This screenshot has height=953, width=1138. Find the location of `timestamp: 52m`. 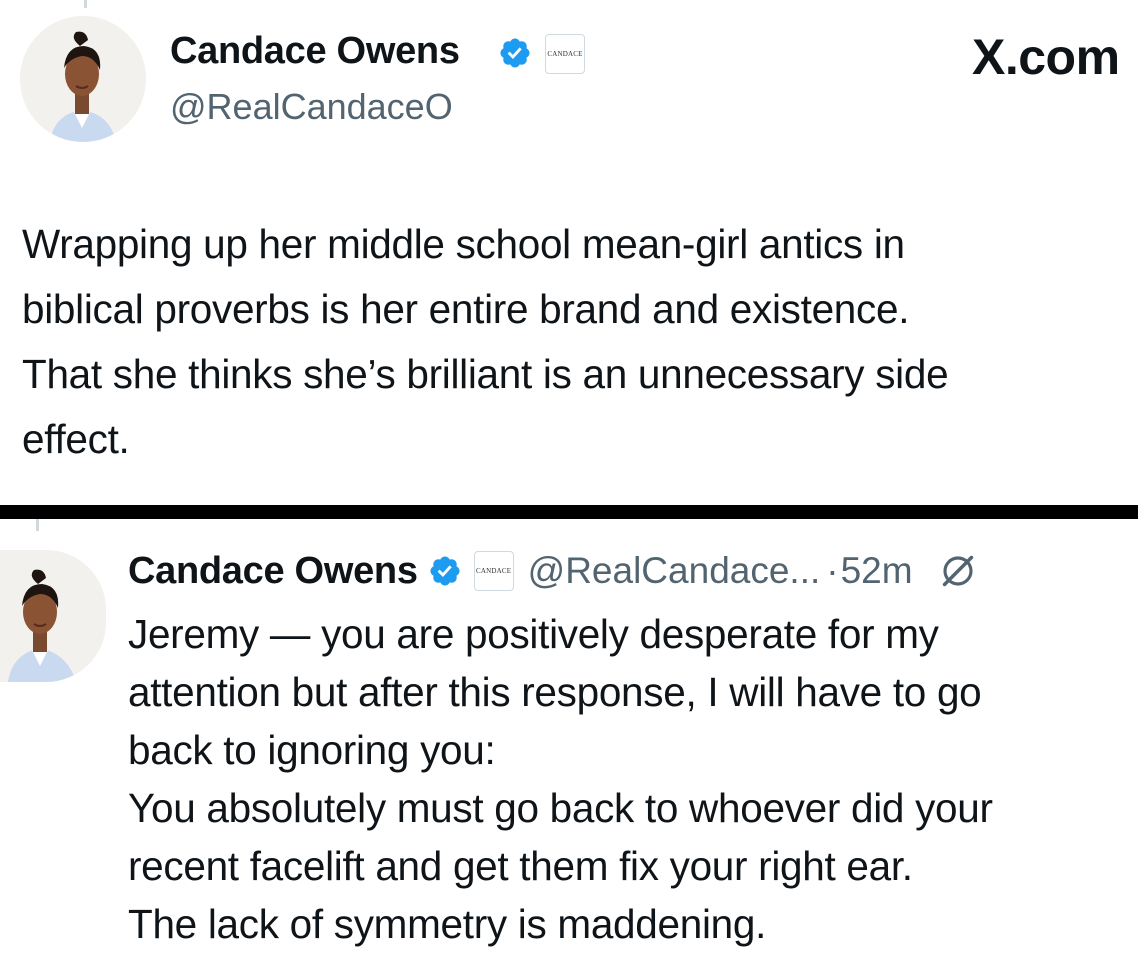

timestamp: 52m is located at coordinates (877, 571).